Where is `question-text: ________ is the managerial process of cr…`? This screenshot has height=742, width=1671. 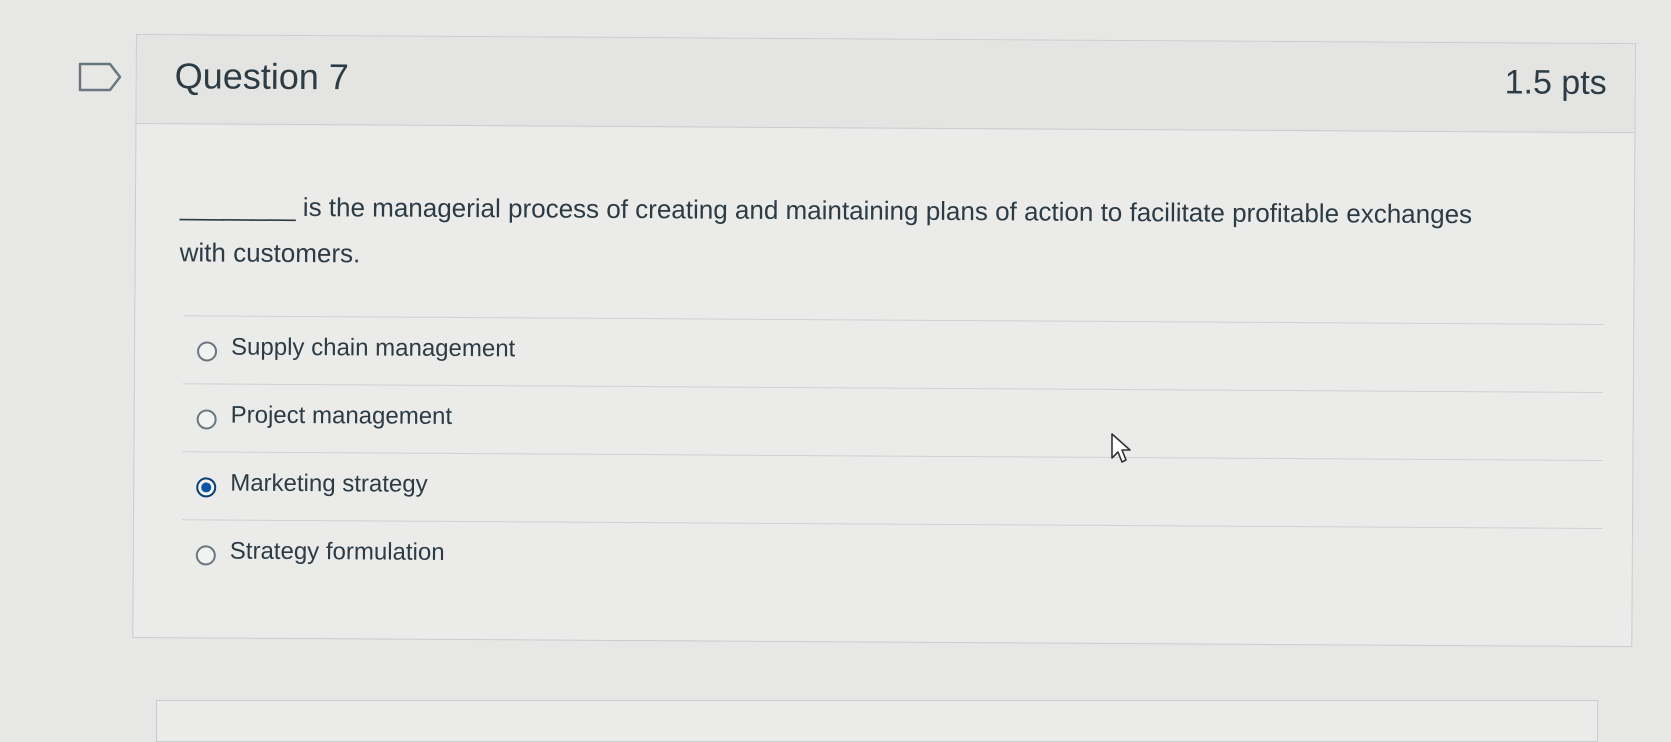
question-text: ________ is the managerial process of cr… is located at coordinates (826, 230).